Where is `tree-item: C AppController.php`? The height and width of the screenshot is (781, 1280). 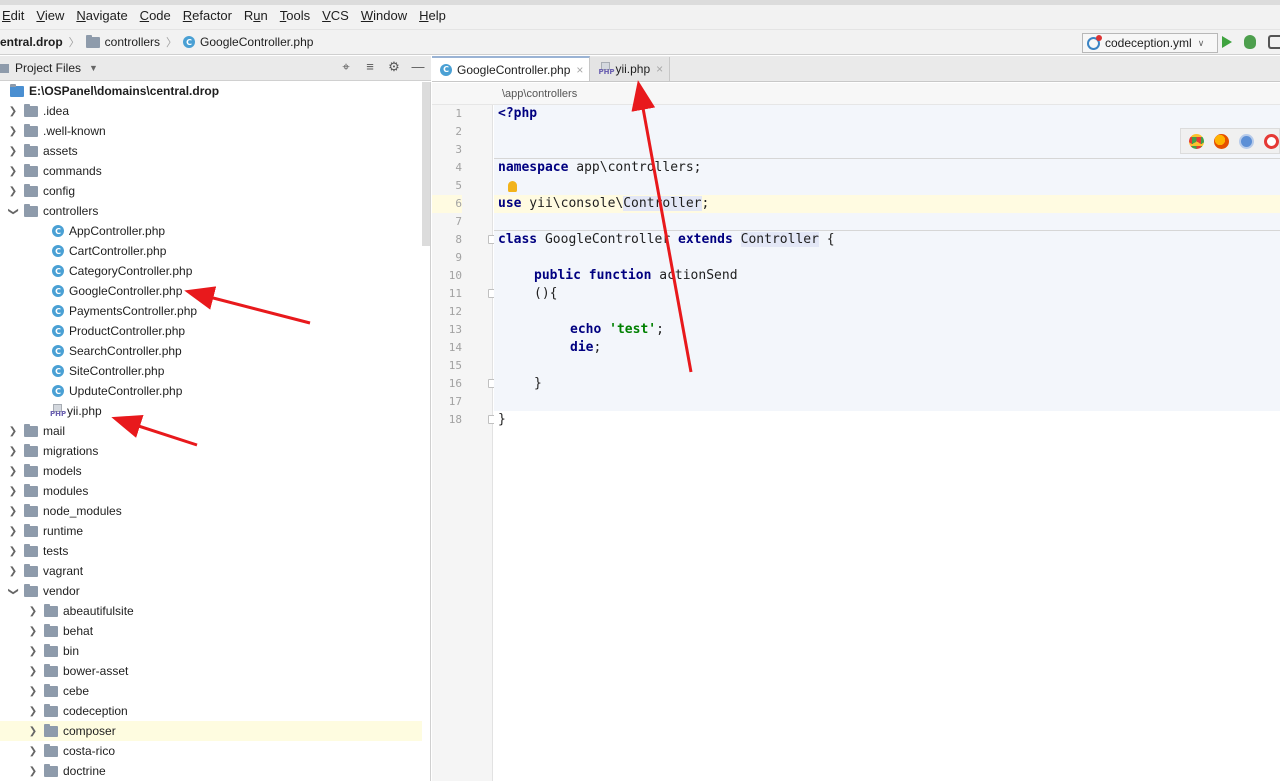
tree-item: C AppController.php is located at coordinates (211, 231).